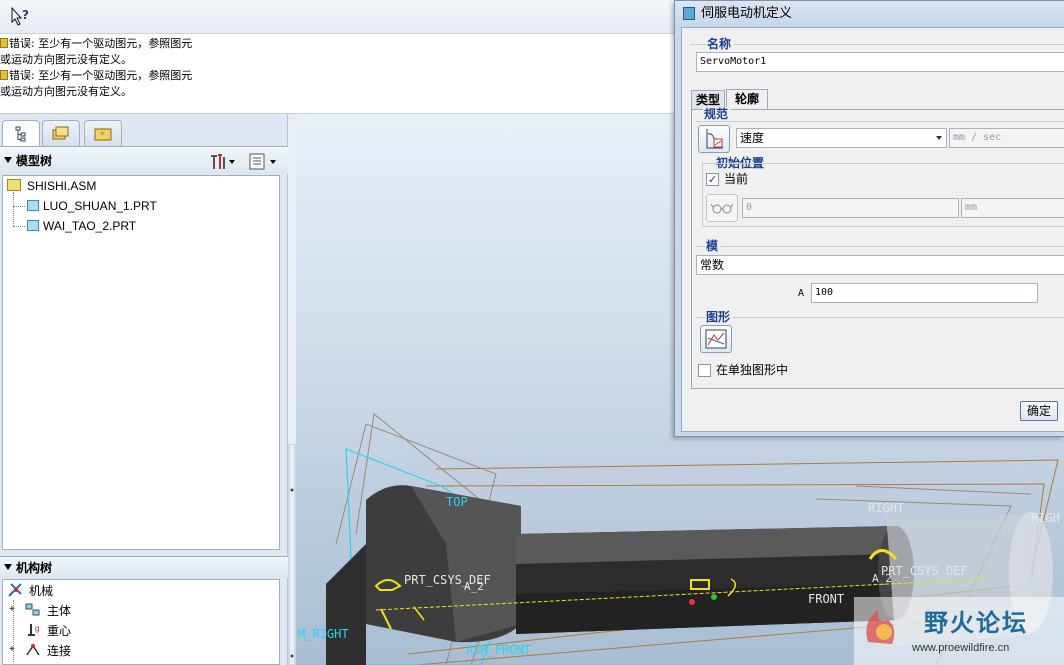 The image size is (1064, 665). Describe the element at coordinates (801, 293) in the screenshot. I see `a-label: A` at that location.